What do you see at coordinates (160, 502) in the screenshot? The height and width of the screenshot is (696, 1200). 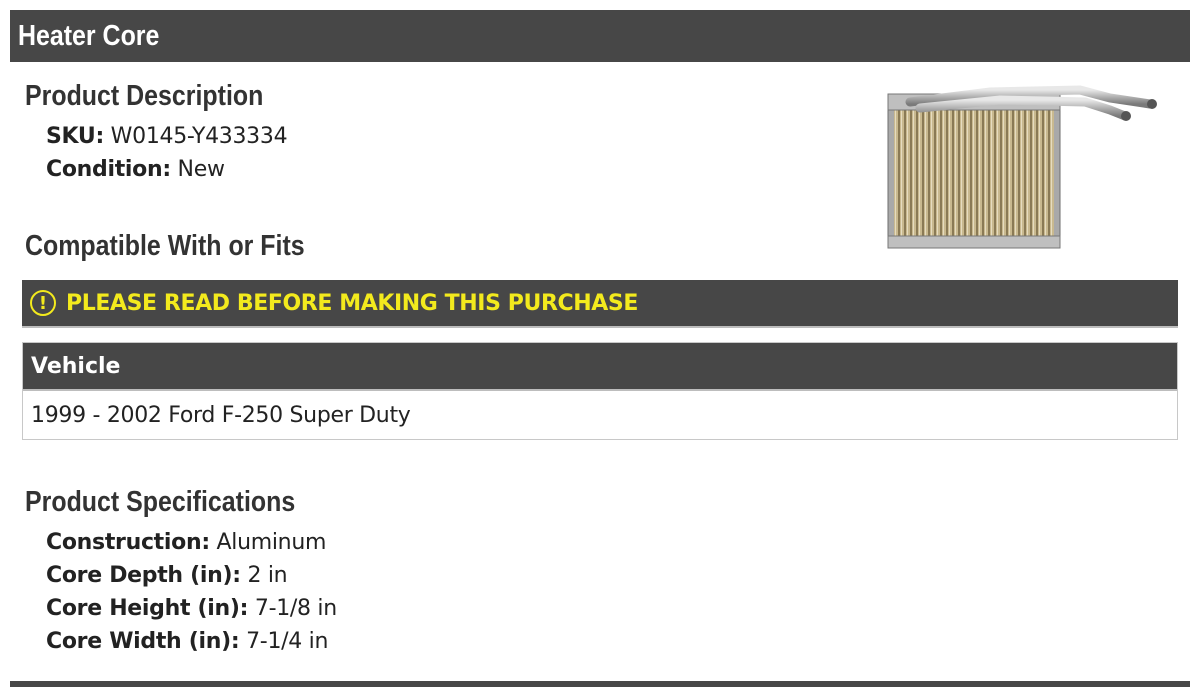 I see `specifications-heading: Product Specifications` at bounding box center [160, 502].